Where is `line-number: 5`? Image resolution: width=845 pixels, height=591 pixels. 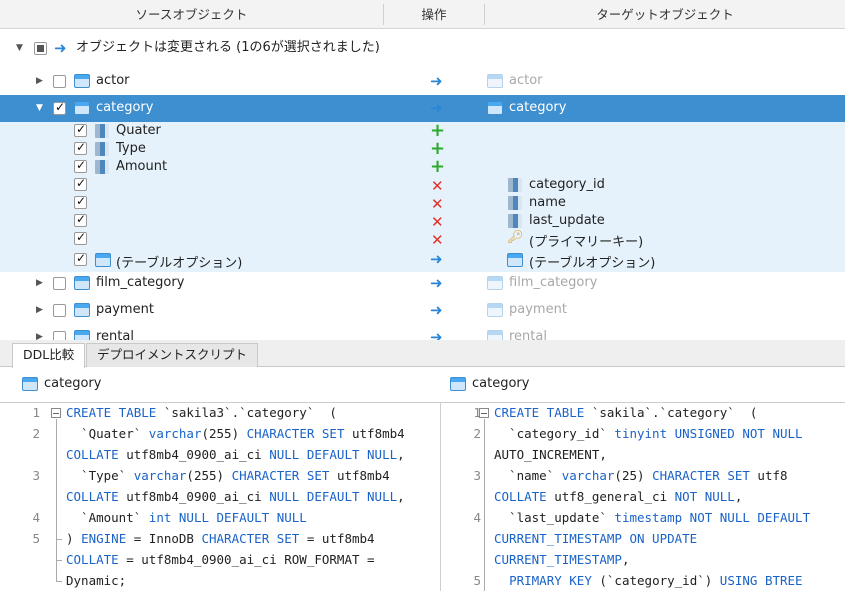 line-number: 5 is located at coordinates (477, 580).